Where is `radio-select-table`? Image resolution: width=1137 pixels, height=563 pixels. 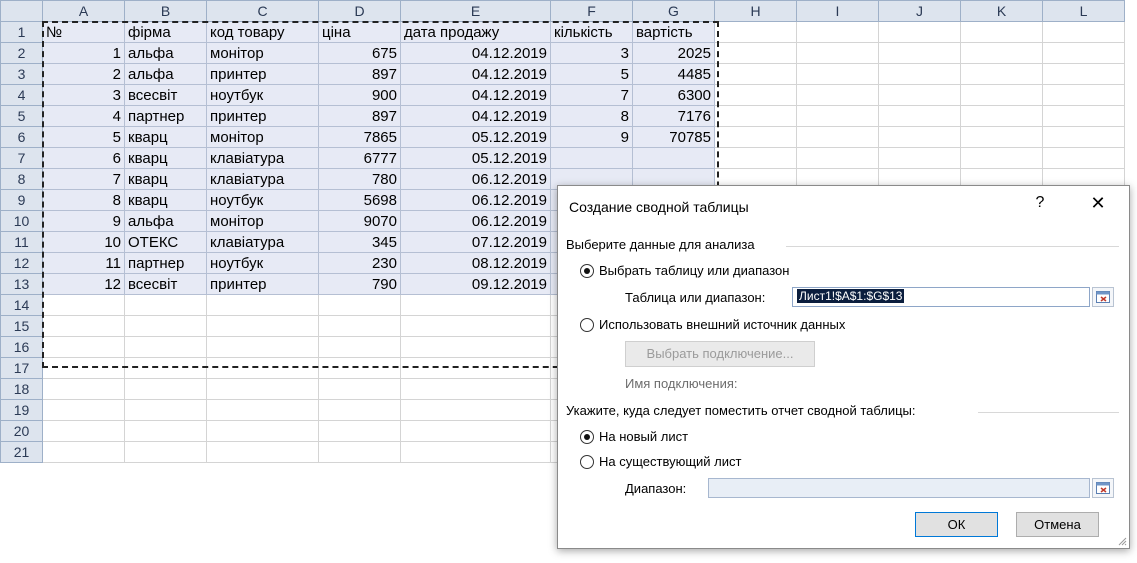
radio-select-table is located at coordinates (587, 270).